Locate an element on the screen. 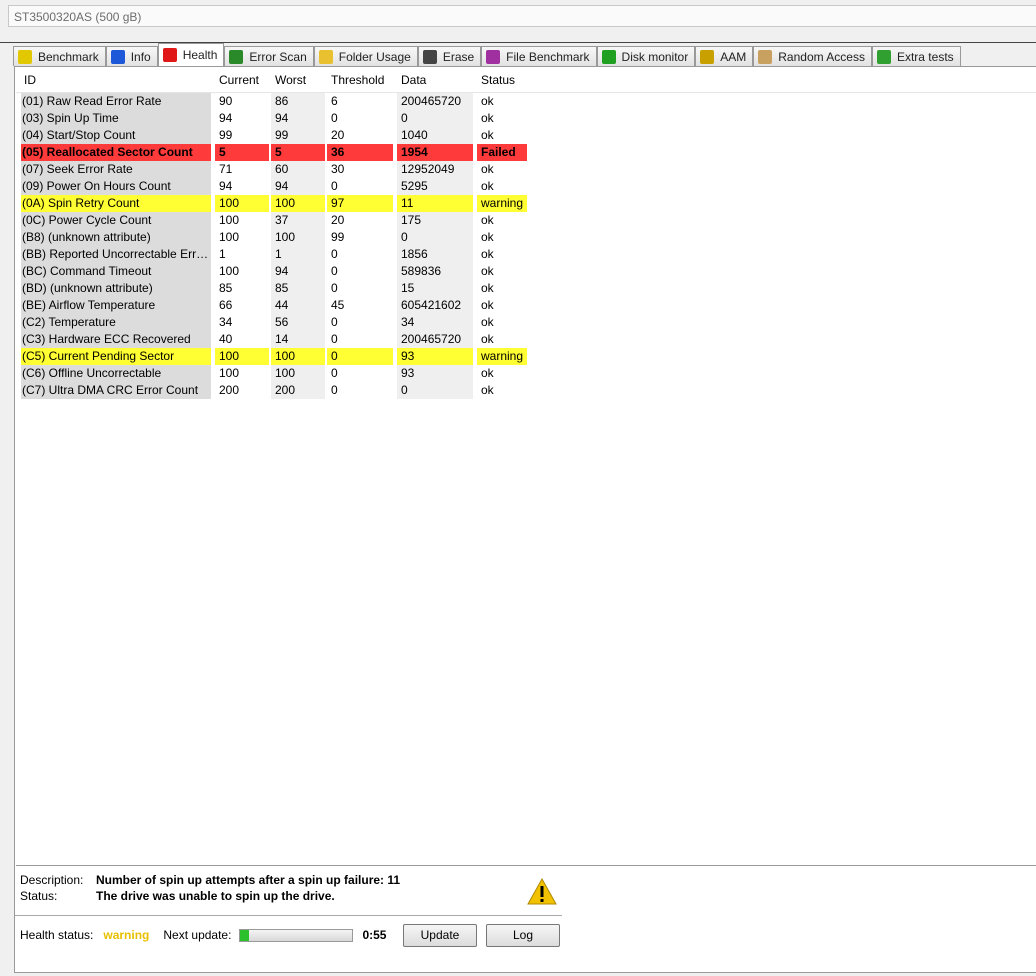 Image resolution: width=1036 pixels, height=976 pixels. log-button: Log is located at coordinates (523, 935).